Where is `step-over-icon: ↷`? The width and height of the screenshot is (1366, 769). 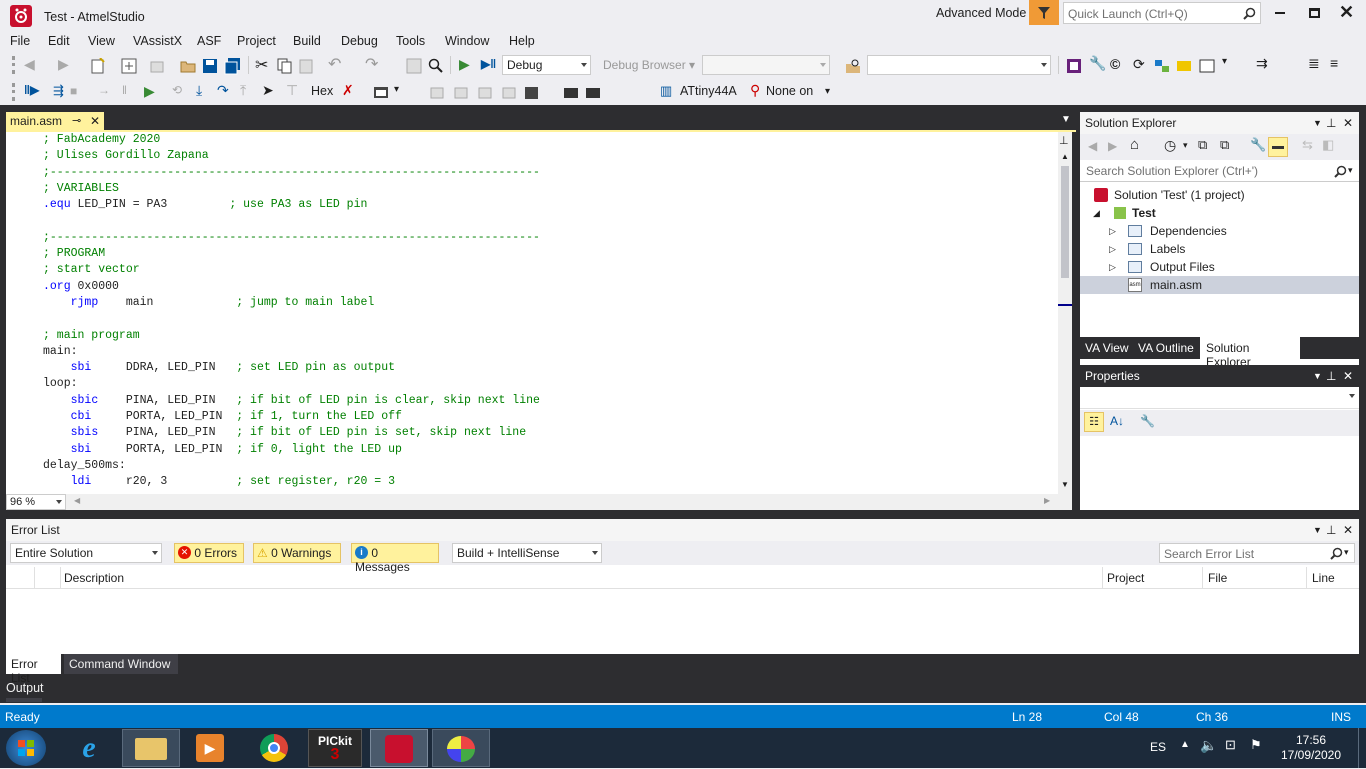
step-over-icon: ↷ is located at coordinates (223, 90).